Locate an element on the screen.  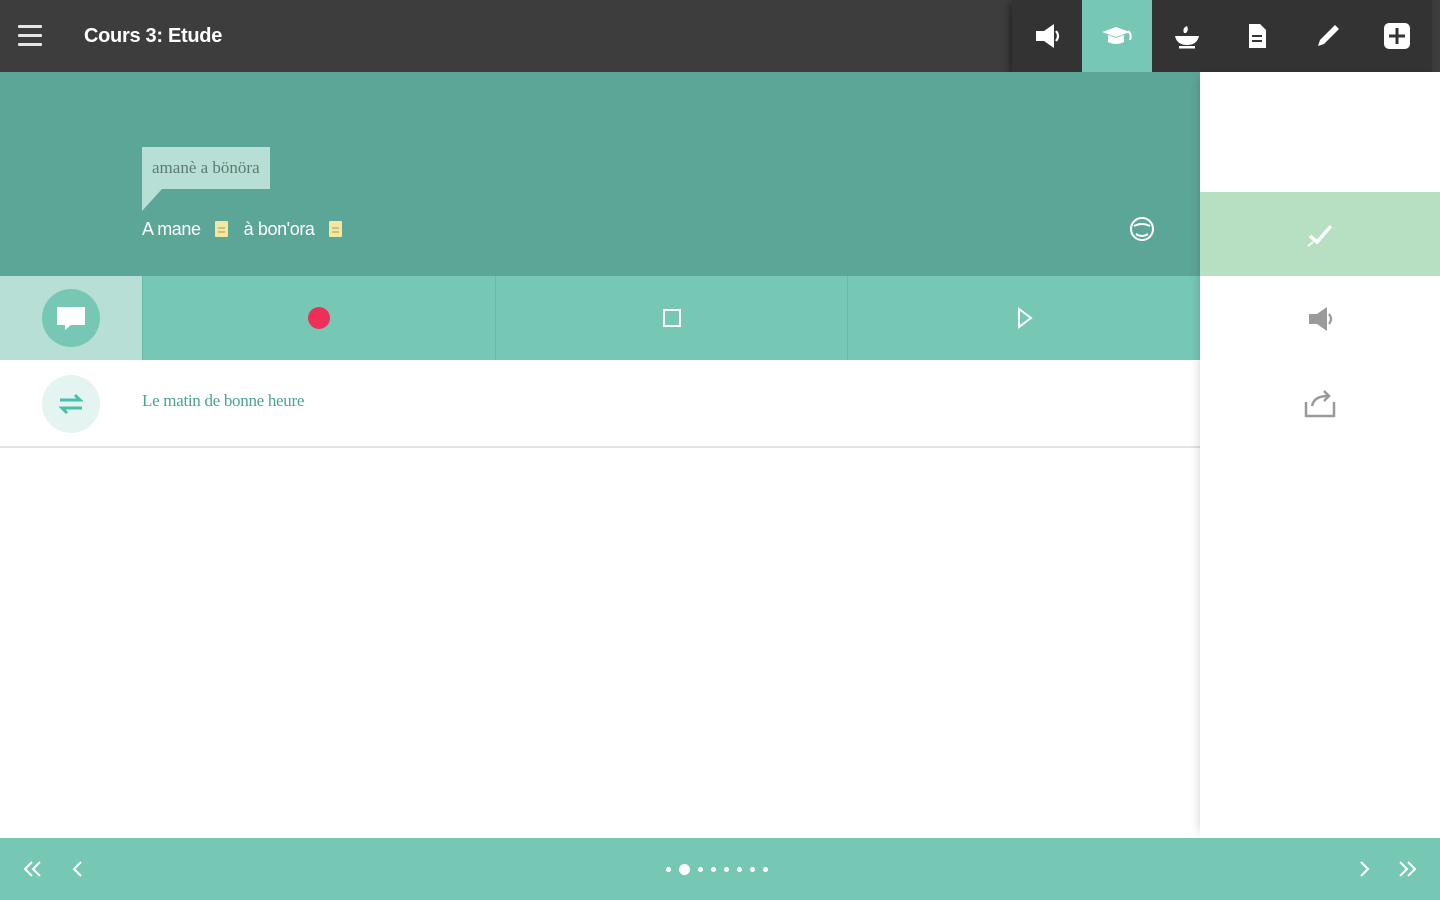
swap-button is located at coordinates (71, 404).